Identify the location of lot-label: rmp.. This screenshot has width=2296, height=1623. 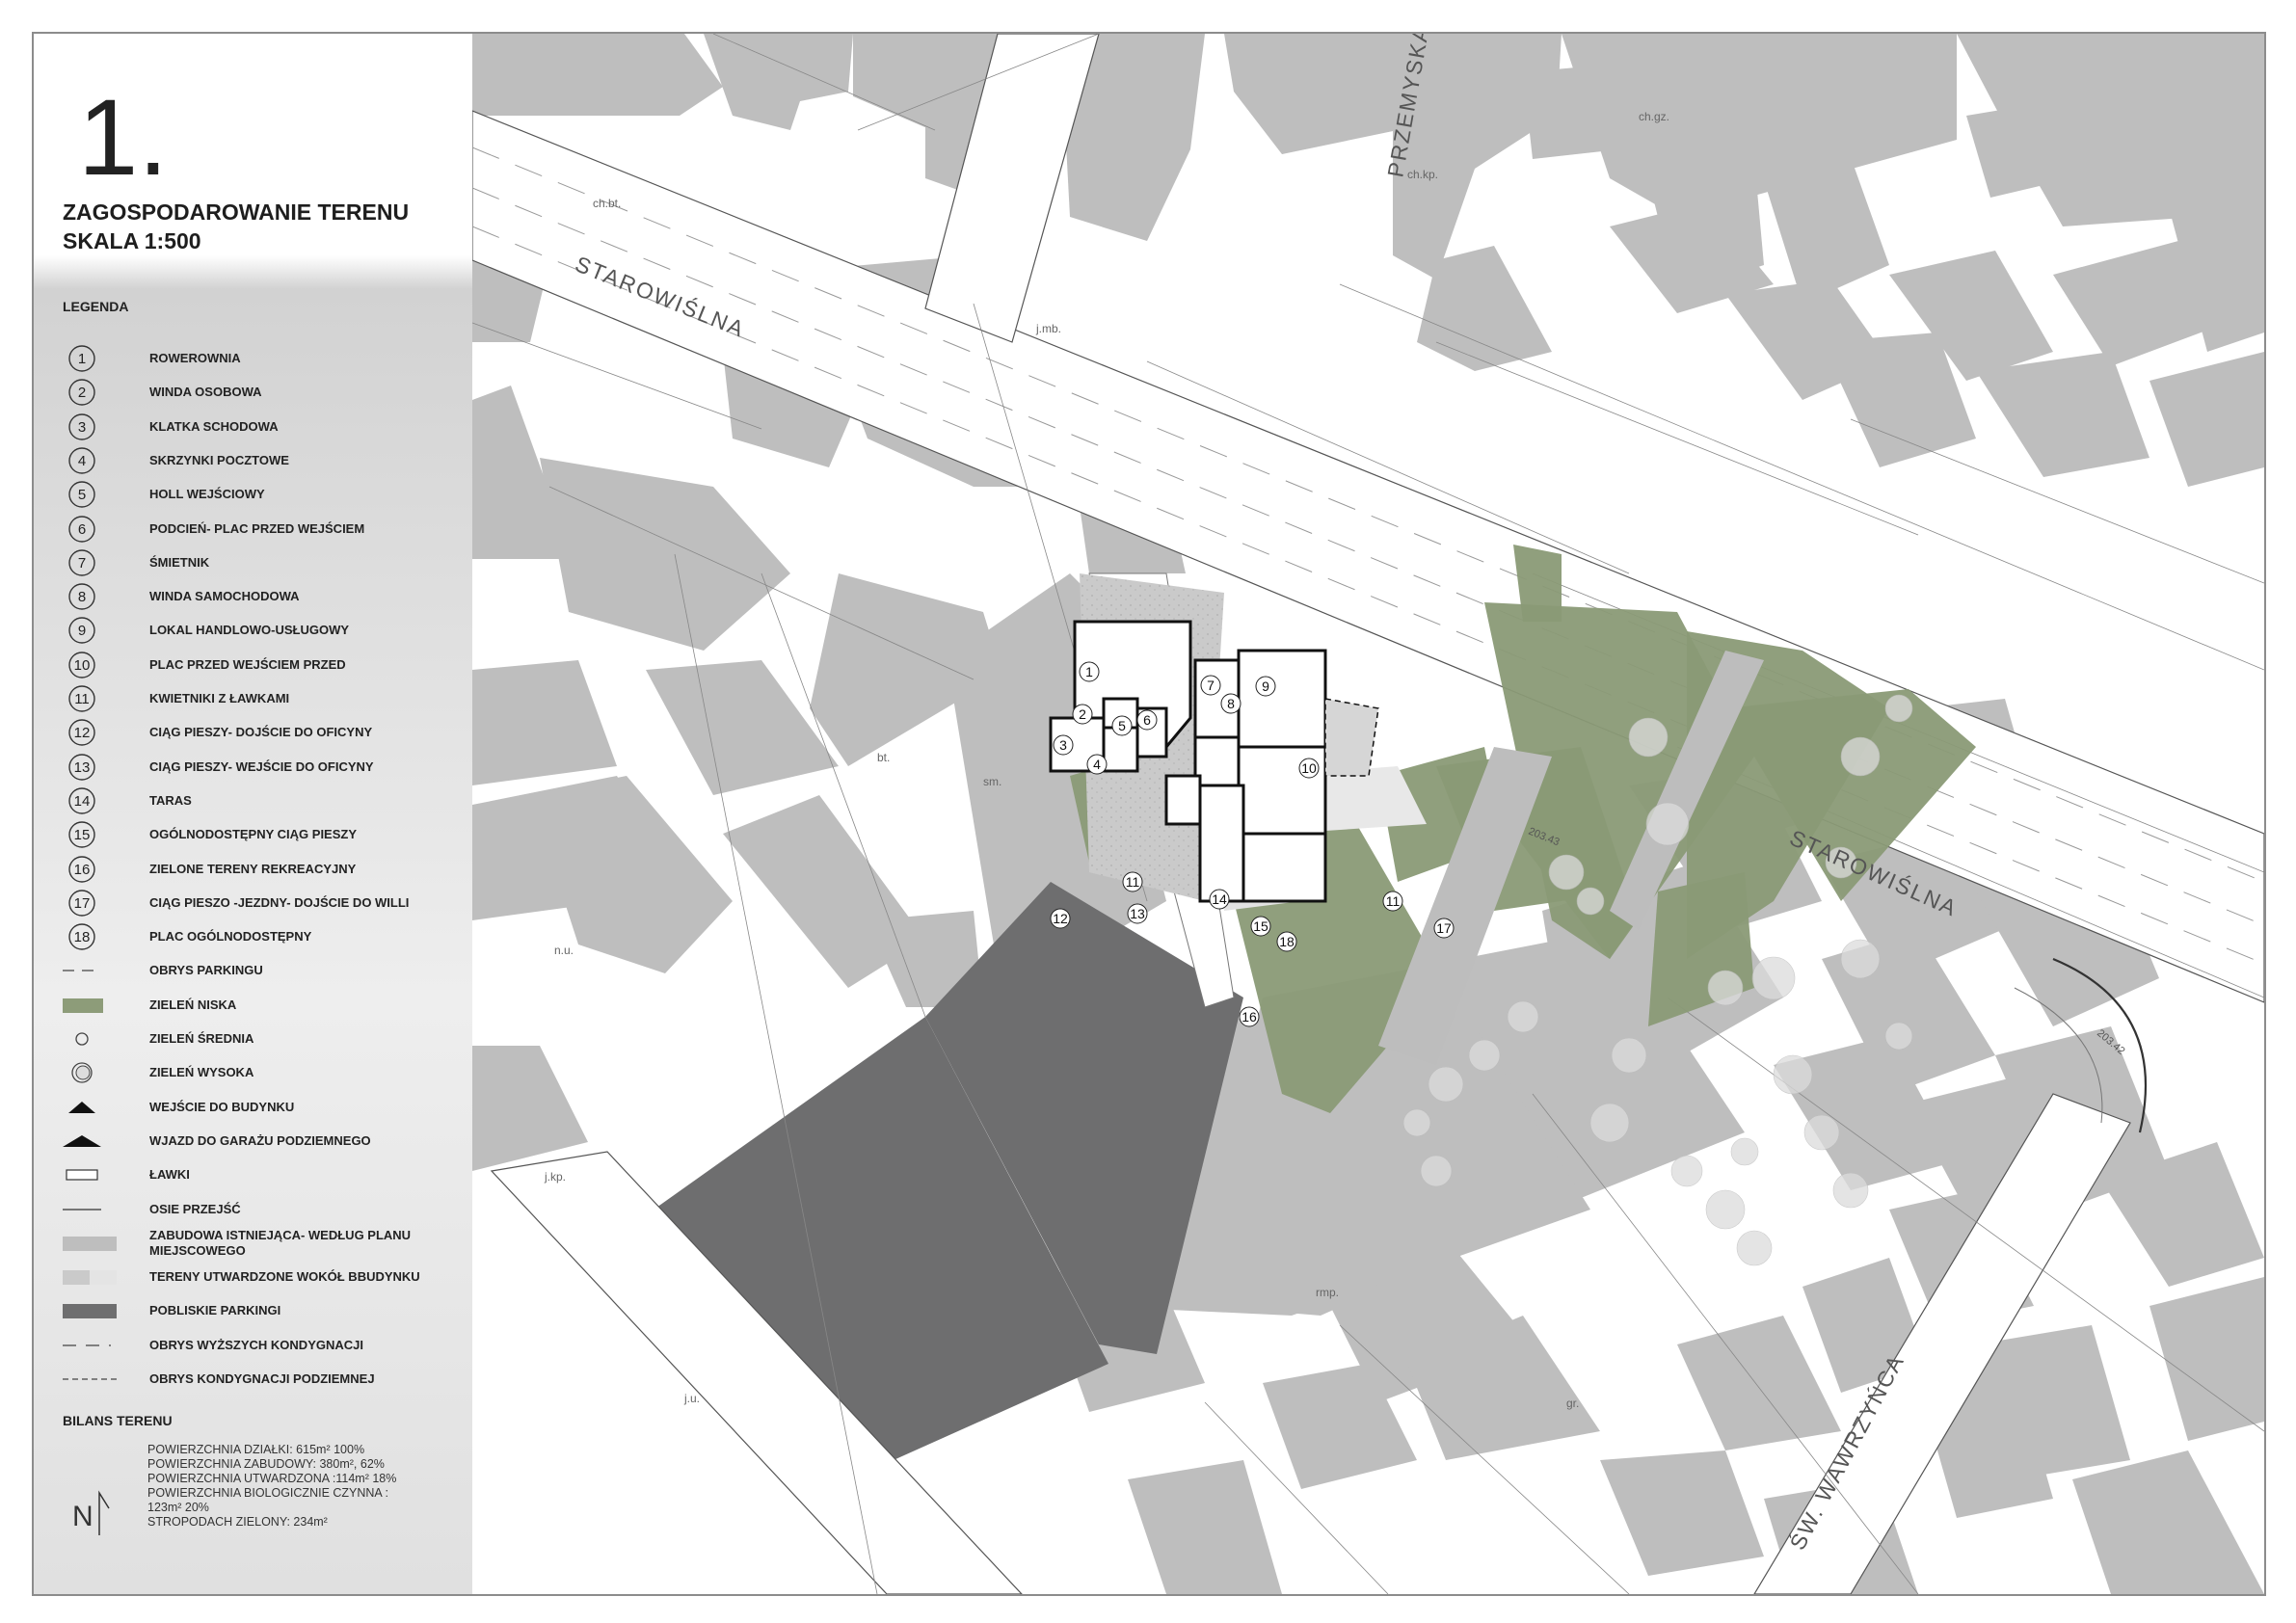
(1327, 1292).